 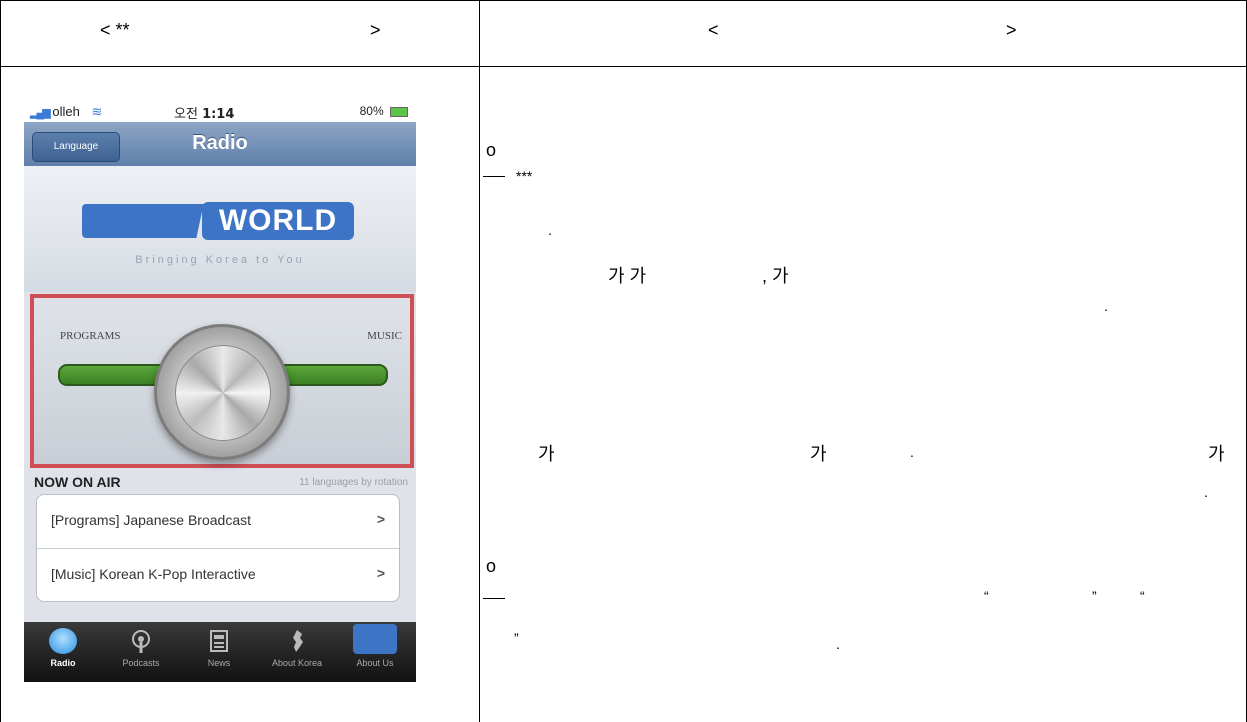 What do you see at coordinates (375, 30) in the screenshot?
I see `left-header-close: >` at bounding box center [375, 30].